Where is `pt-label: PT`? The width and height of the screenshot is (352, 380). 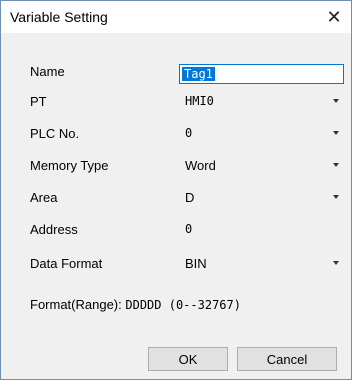
pt-label: PT is located at coordinates (38, 101).